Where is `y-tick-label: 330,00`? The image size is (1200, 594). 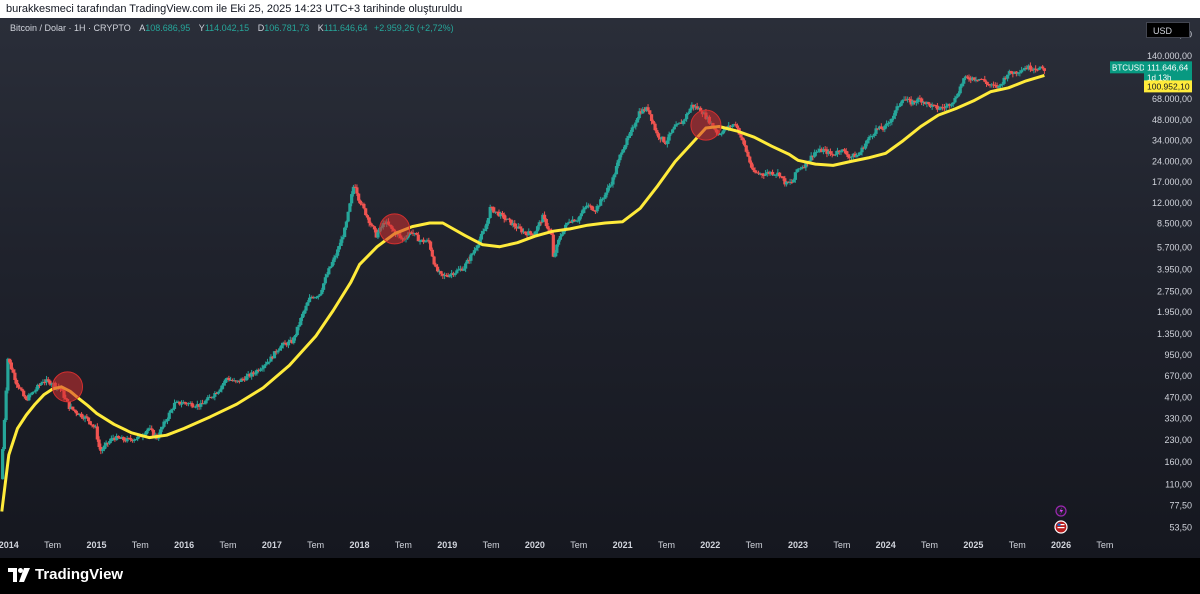
y-tick-label: 330,00 is located at coordinates (1178, 419).